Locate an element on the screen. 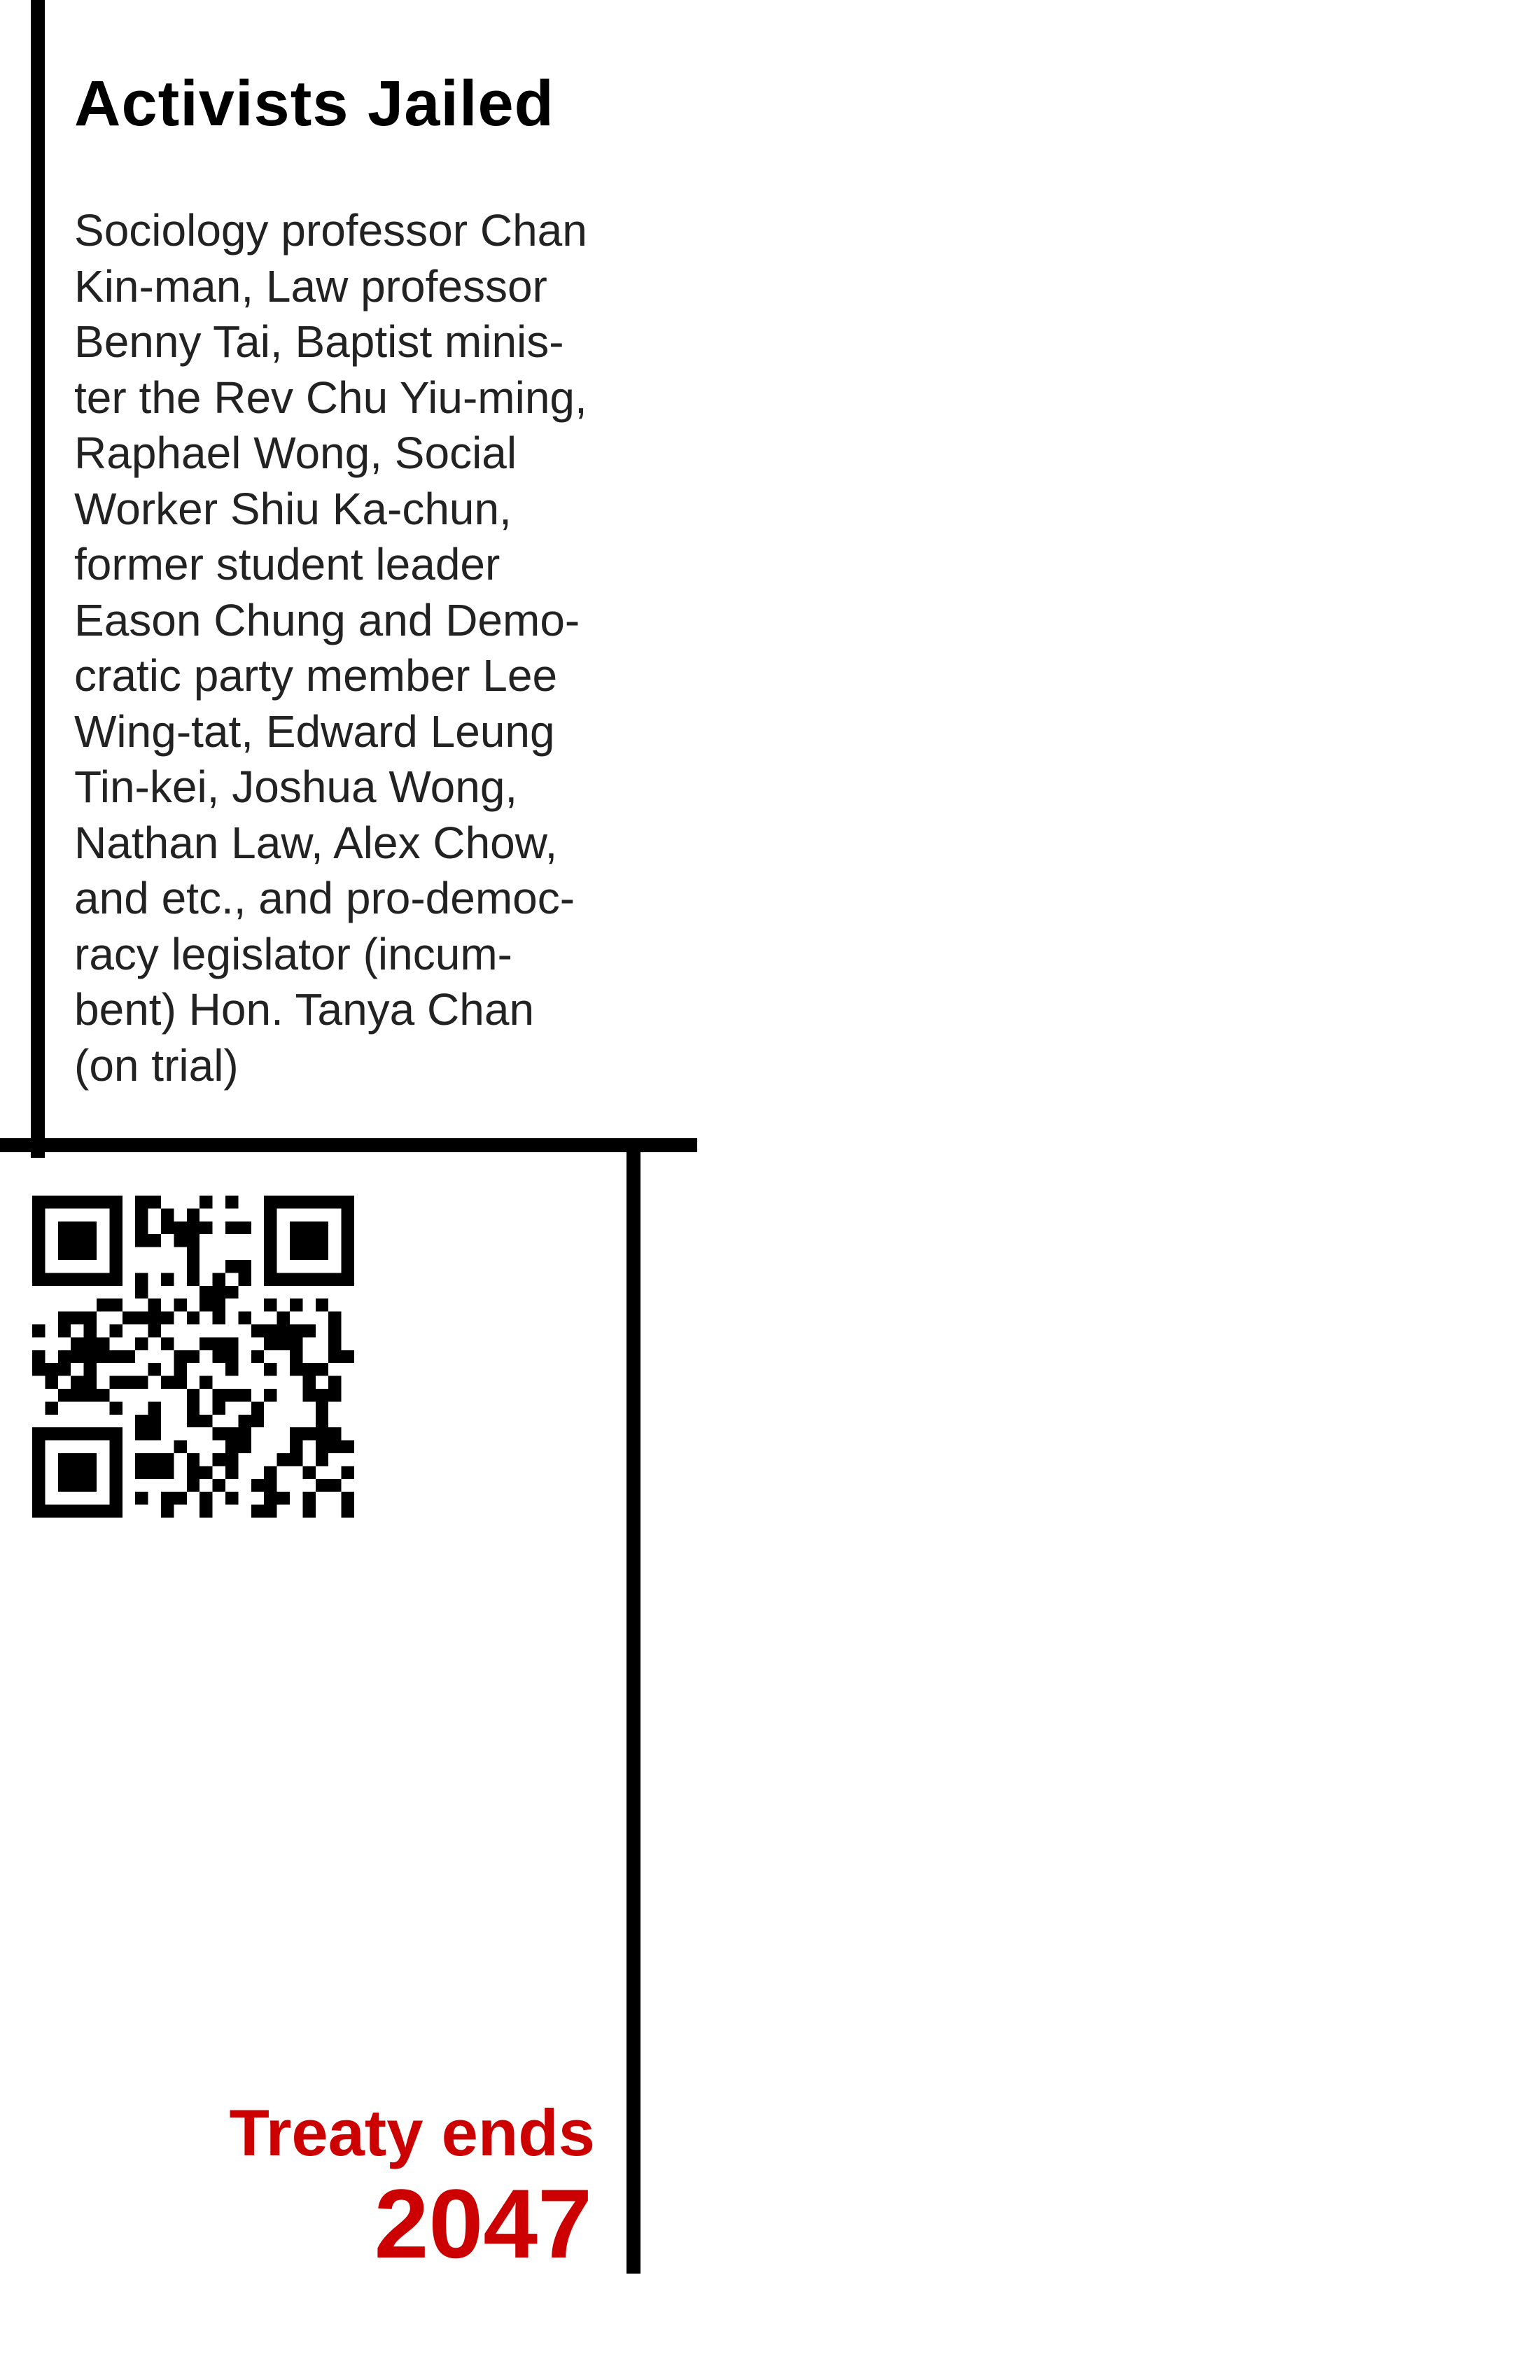 This screenshot has height=2380, width=1540. body-line: Kin-man, Law professor is located at coordinates (310, 286).